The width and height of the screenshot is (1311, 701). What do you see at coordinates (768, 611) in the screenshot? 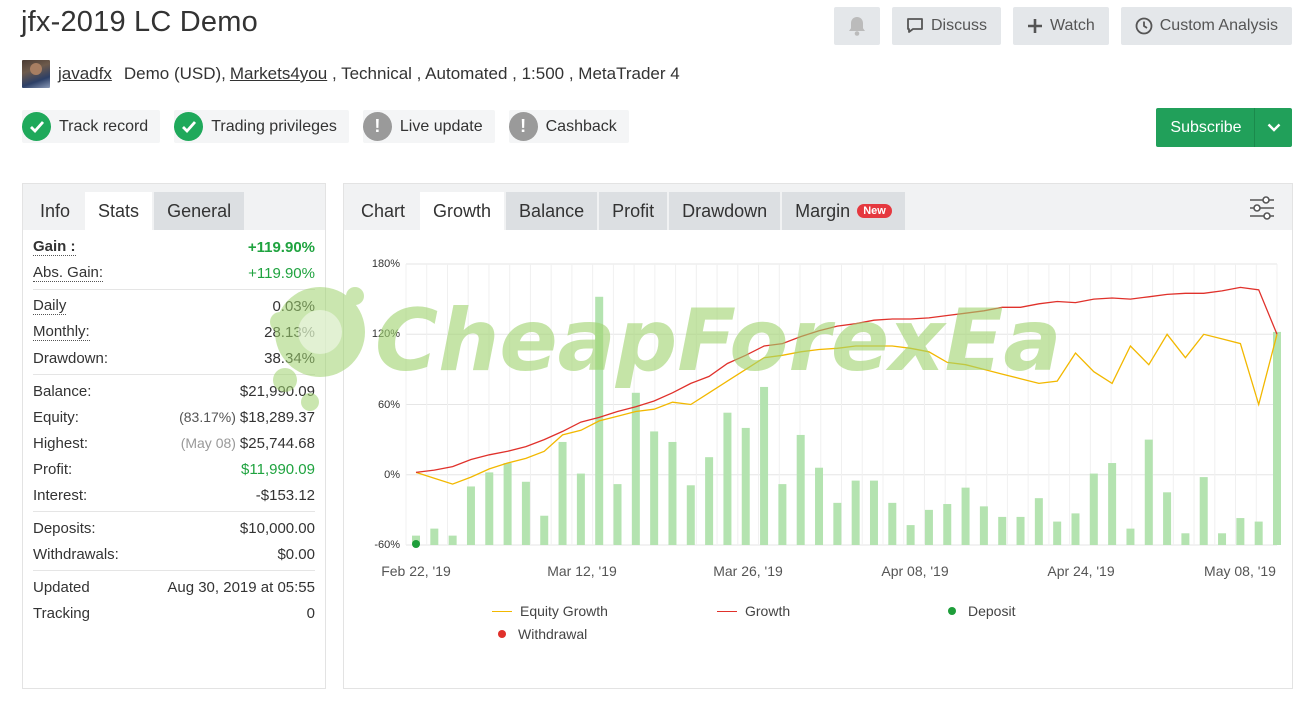
I see `legend-label: Growth` at bounding box center [768, 611].